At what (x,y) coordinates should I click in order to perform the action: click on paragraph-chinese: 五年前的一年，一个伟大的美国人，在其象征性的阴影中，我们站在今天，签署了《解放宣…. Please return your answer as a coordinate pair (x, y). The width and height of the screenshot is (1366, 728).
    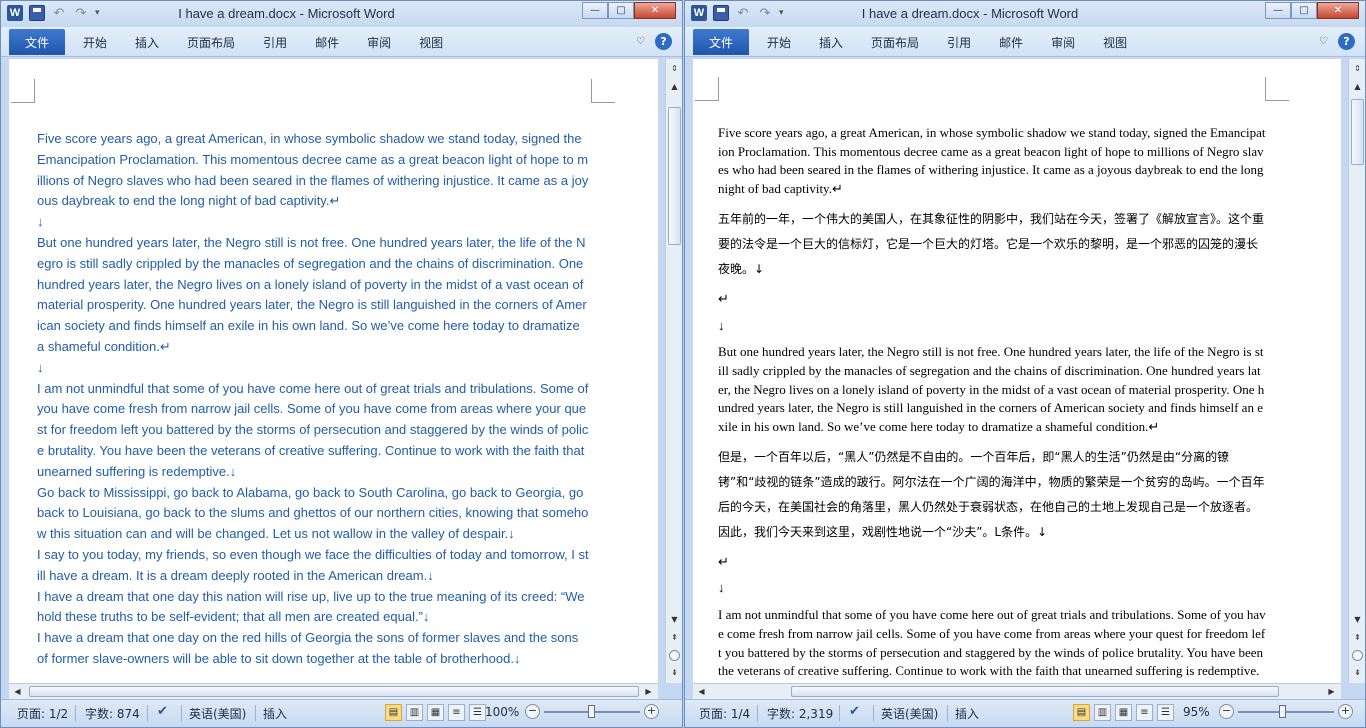
    Looking at the image, I should click on (991, 243).